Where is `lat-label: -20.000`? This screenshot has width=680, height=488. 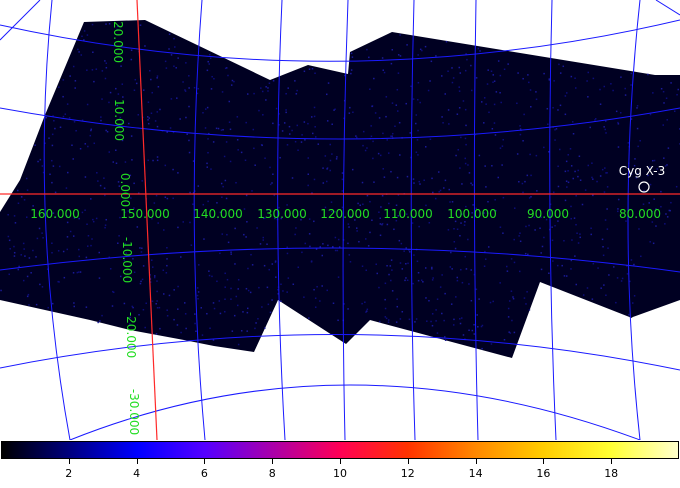 lat-label: -20.000 is located at coordinates (131, 335).